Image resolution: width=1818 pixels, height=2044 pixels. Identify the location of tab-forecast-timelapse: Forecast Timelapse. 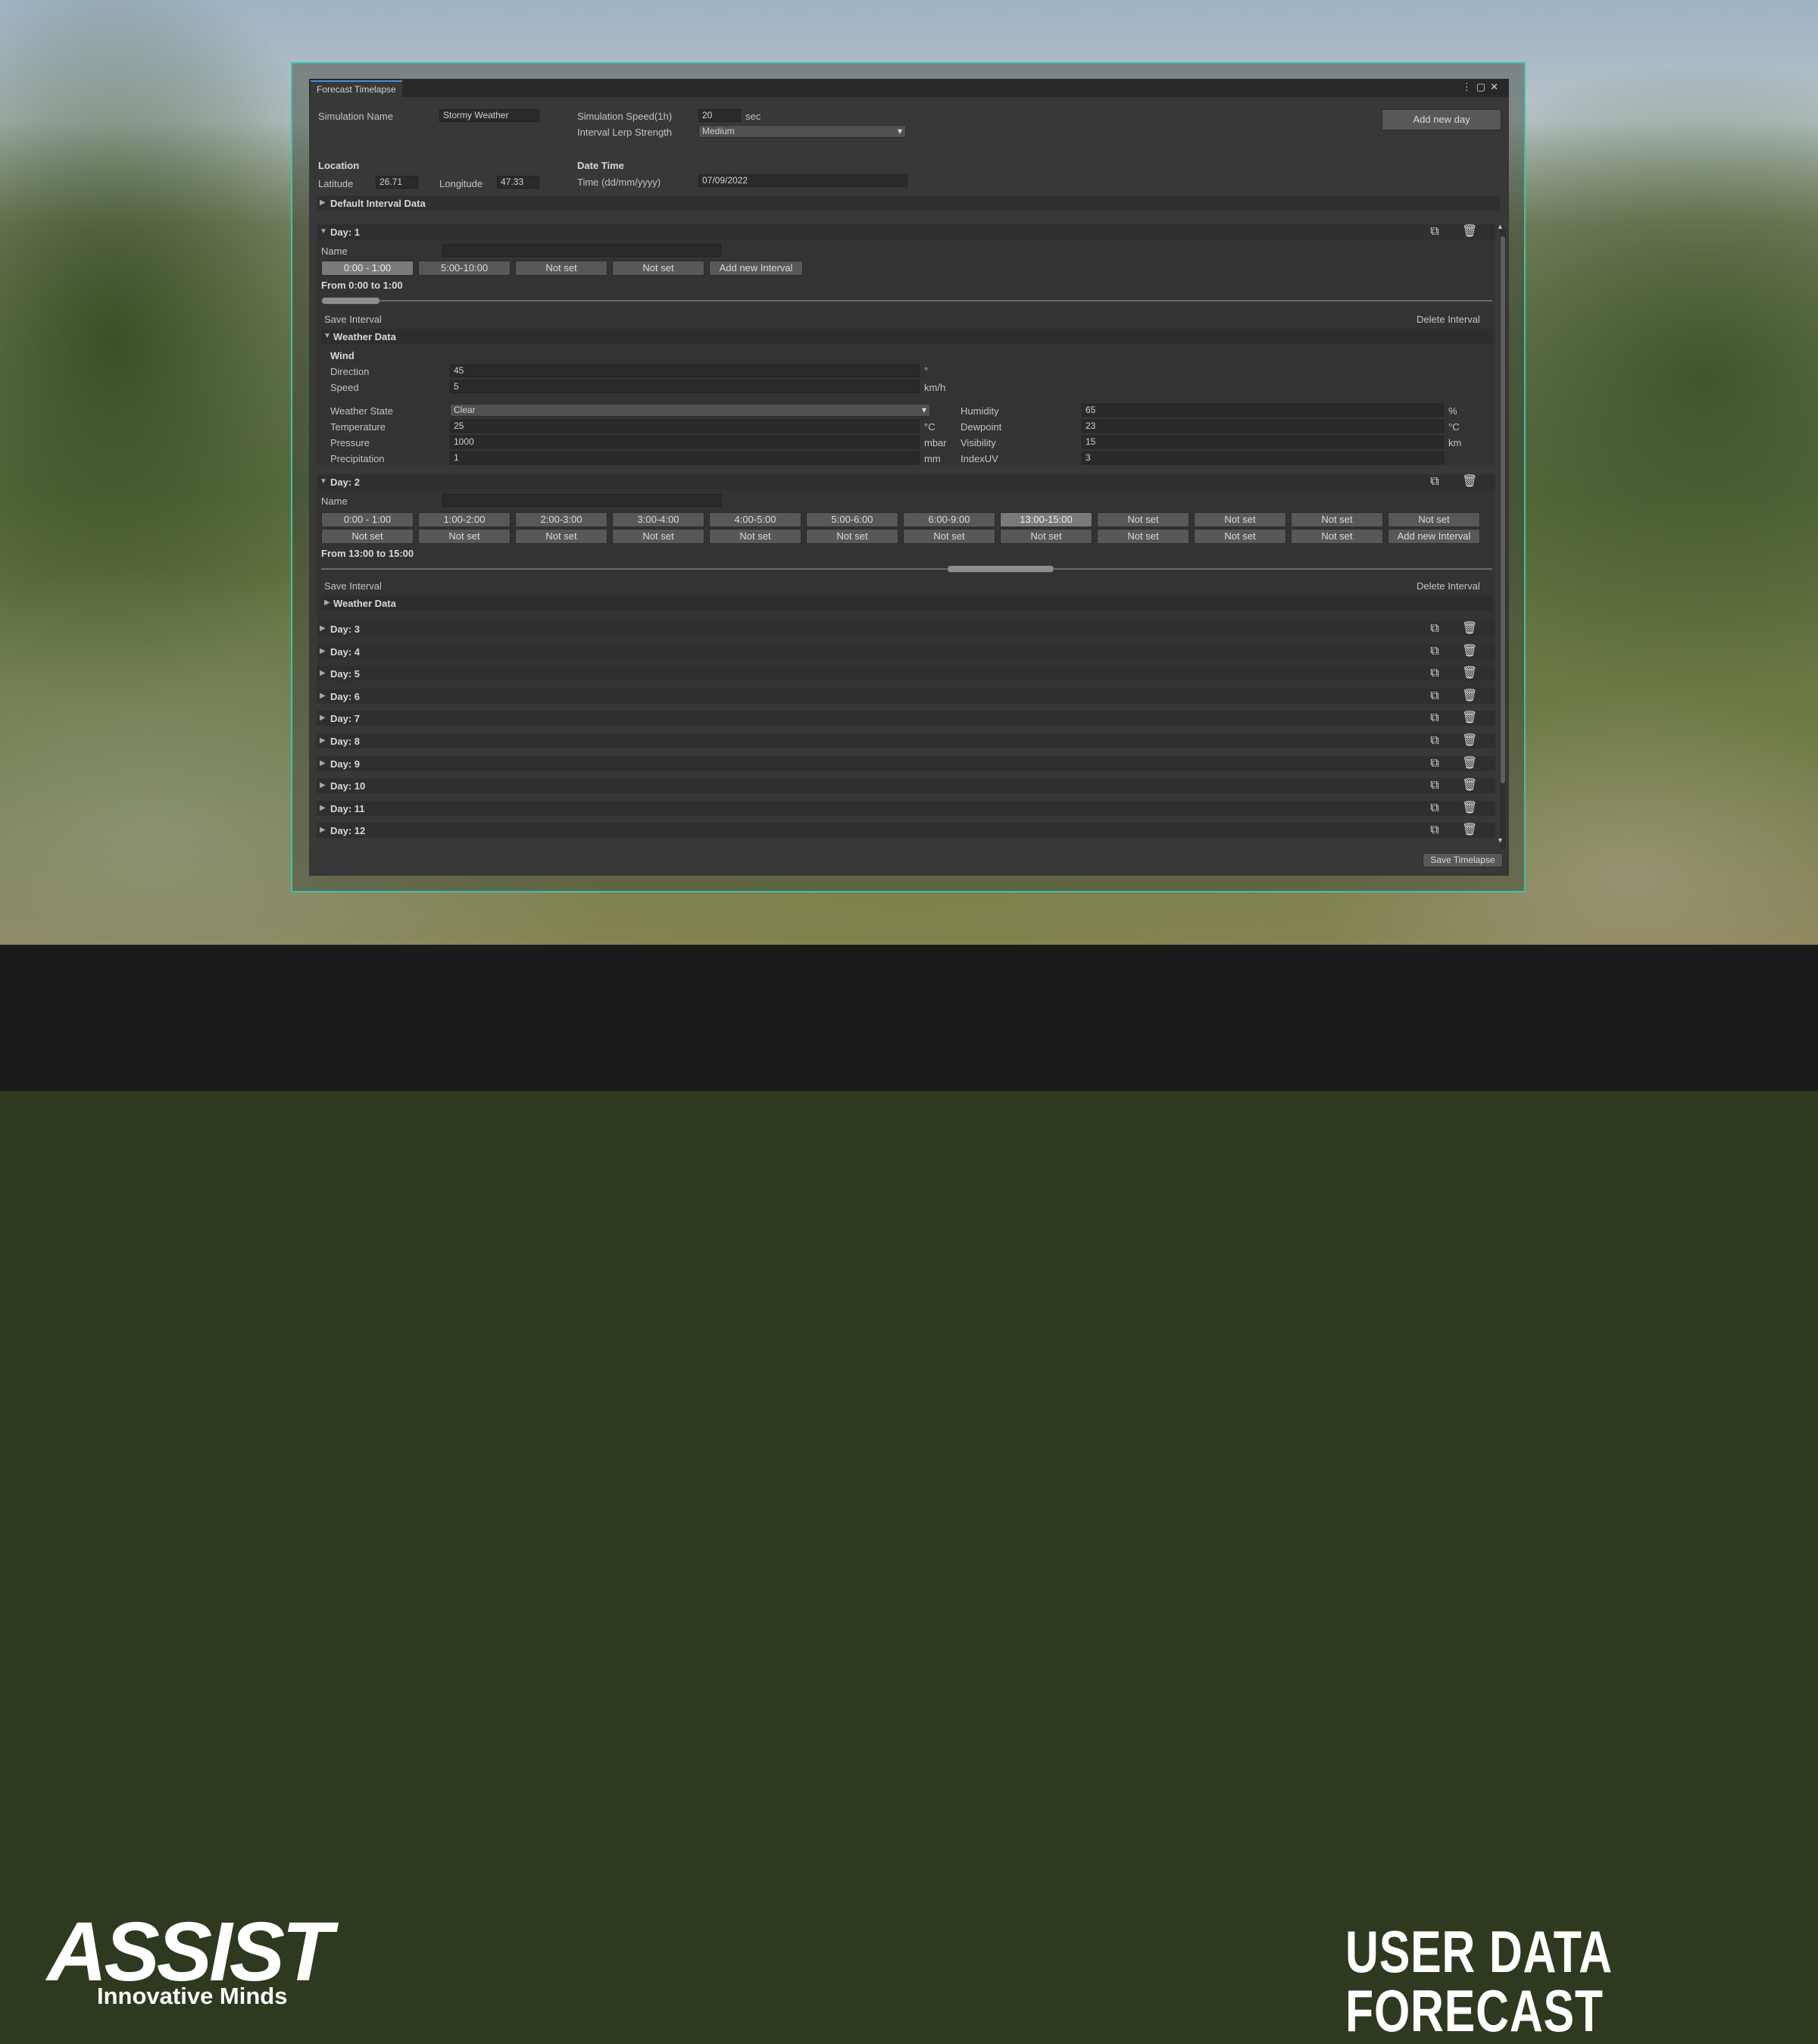
(356, 88).